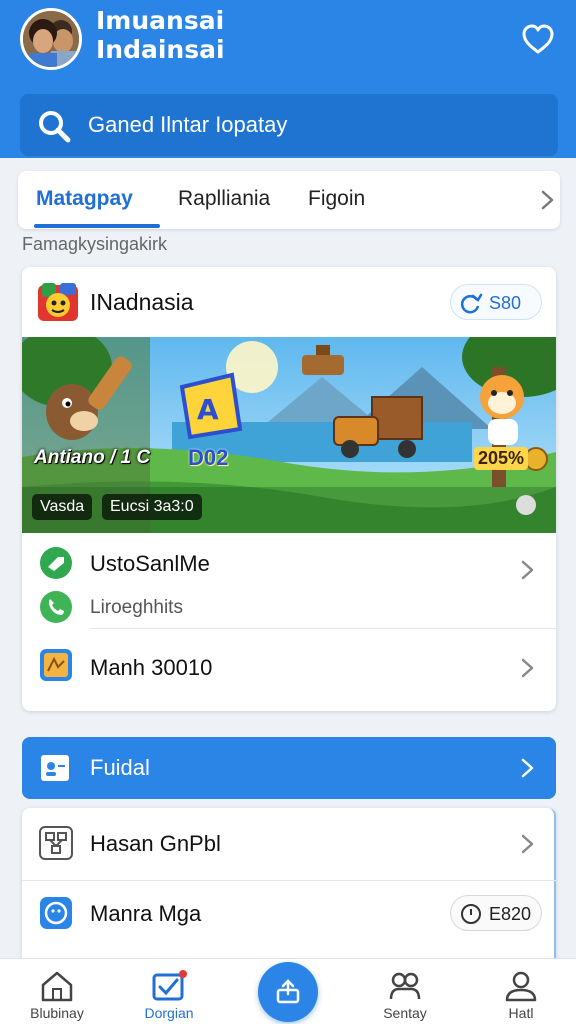 The width and height of the screenshot is (576, 1024). I want to click on banner-caption-center: D02, so click(208, 457).